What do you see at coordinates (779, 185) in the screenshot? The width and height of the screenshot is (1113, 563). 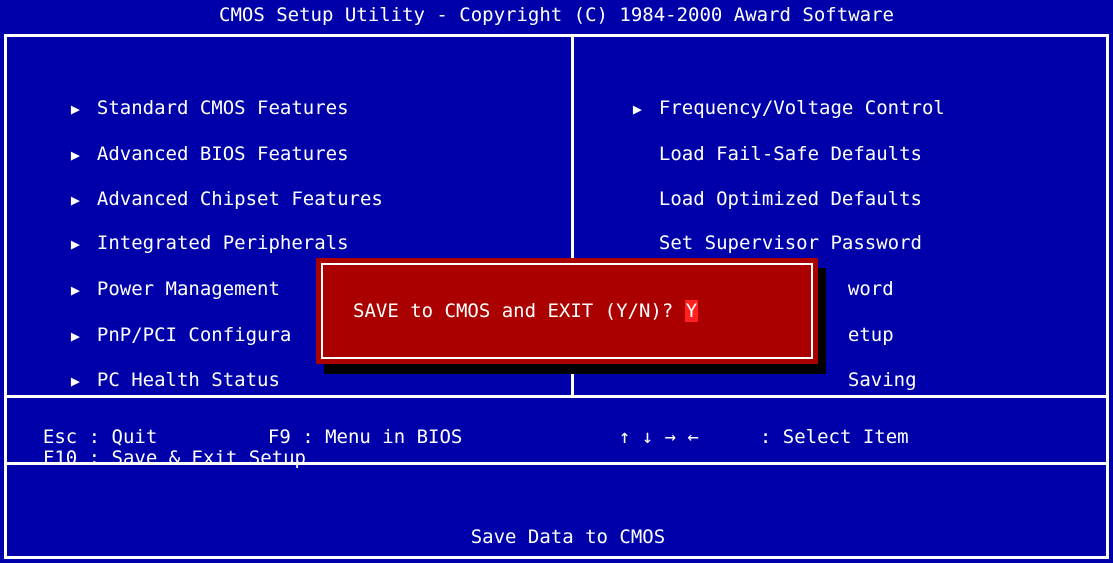 I see `menu-item-load-optimized: Load Optimized Defaults` at bounding box center [779, 185].